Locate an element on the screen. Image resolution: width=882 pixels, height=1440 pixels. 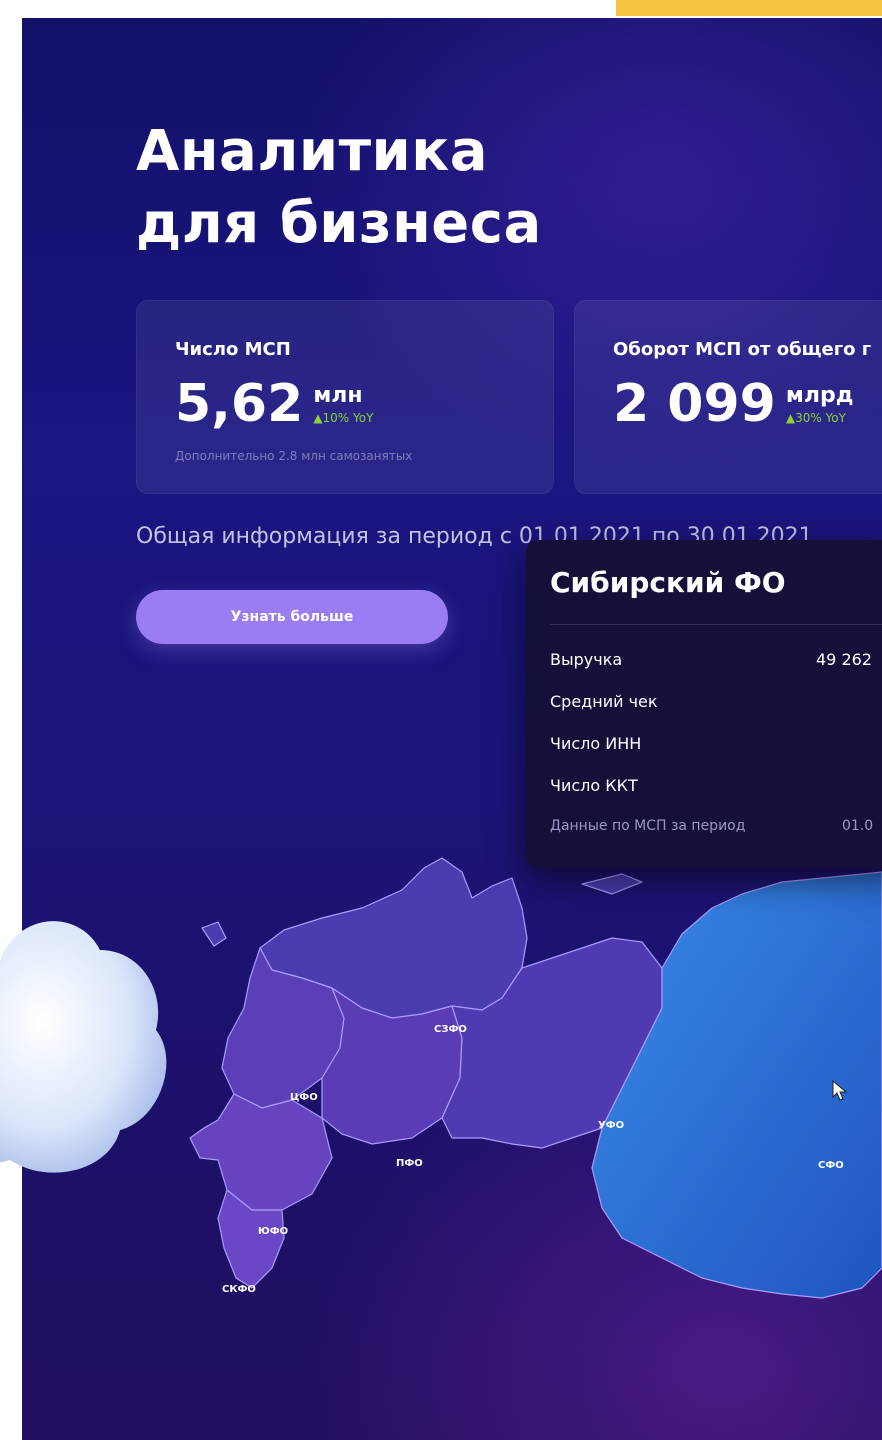
page-title: Аналитика для бизнеса is located at coordinates (339, 188).